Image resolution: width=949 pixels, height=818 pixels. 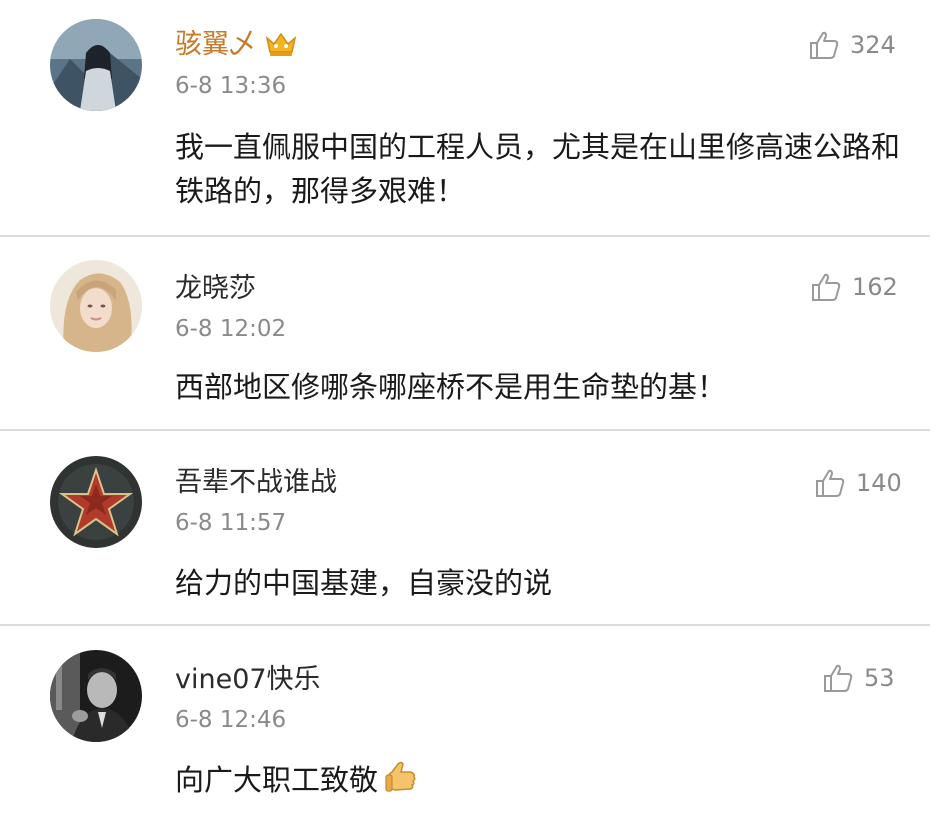 I want to click on like-button: 162, so click(x=854, y=287).